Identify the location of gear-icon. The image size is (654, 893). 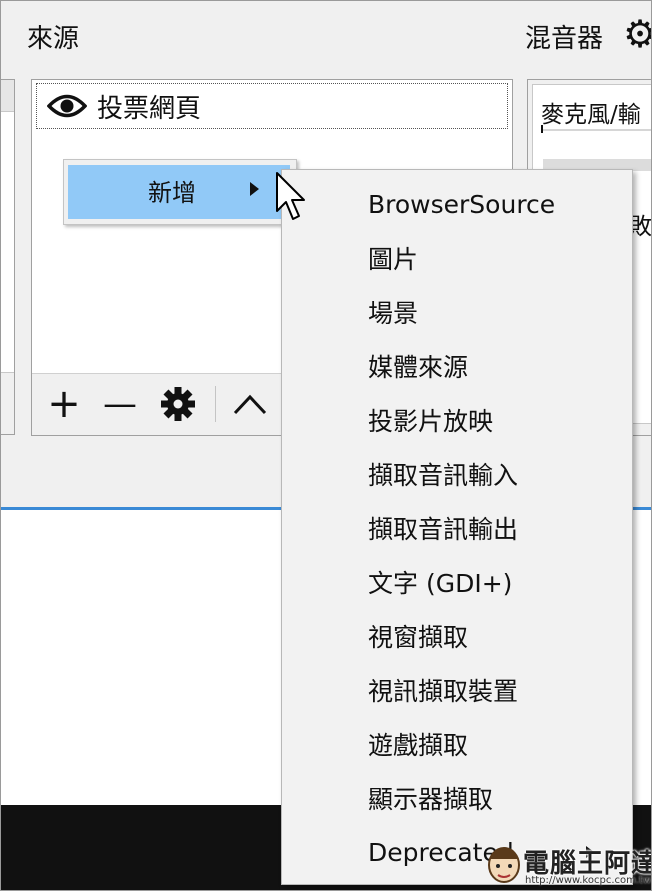
(178, 404).